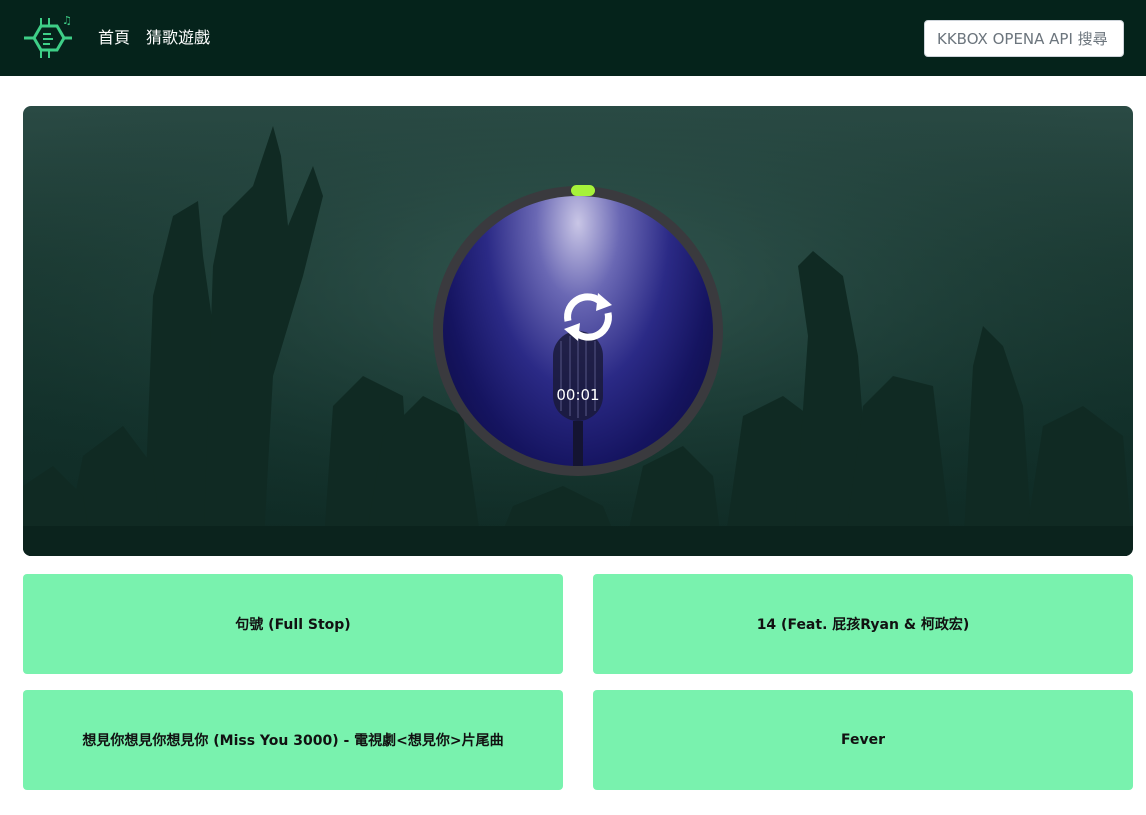 The height and width of the screenshot is (815, 1146). What do you see at coordinates (49, 38) in the screenshot?
I see `kkbox-hexagon-logo-icon: ♫` at bounding box center [49, 38].